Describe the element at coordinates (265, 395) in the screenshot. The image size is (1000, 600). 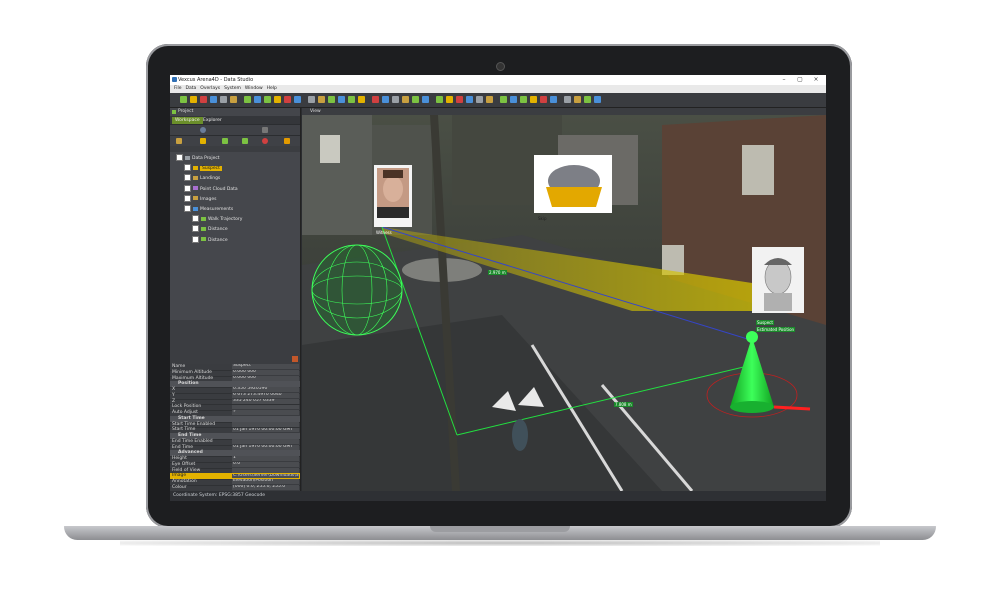
I see `property-value: 6 673 273.4970 0040` at that location.